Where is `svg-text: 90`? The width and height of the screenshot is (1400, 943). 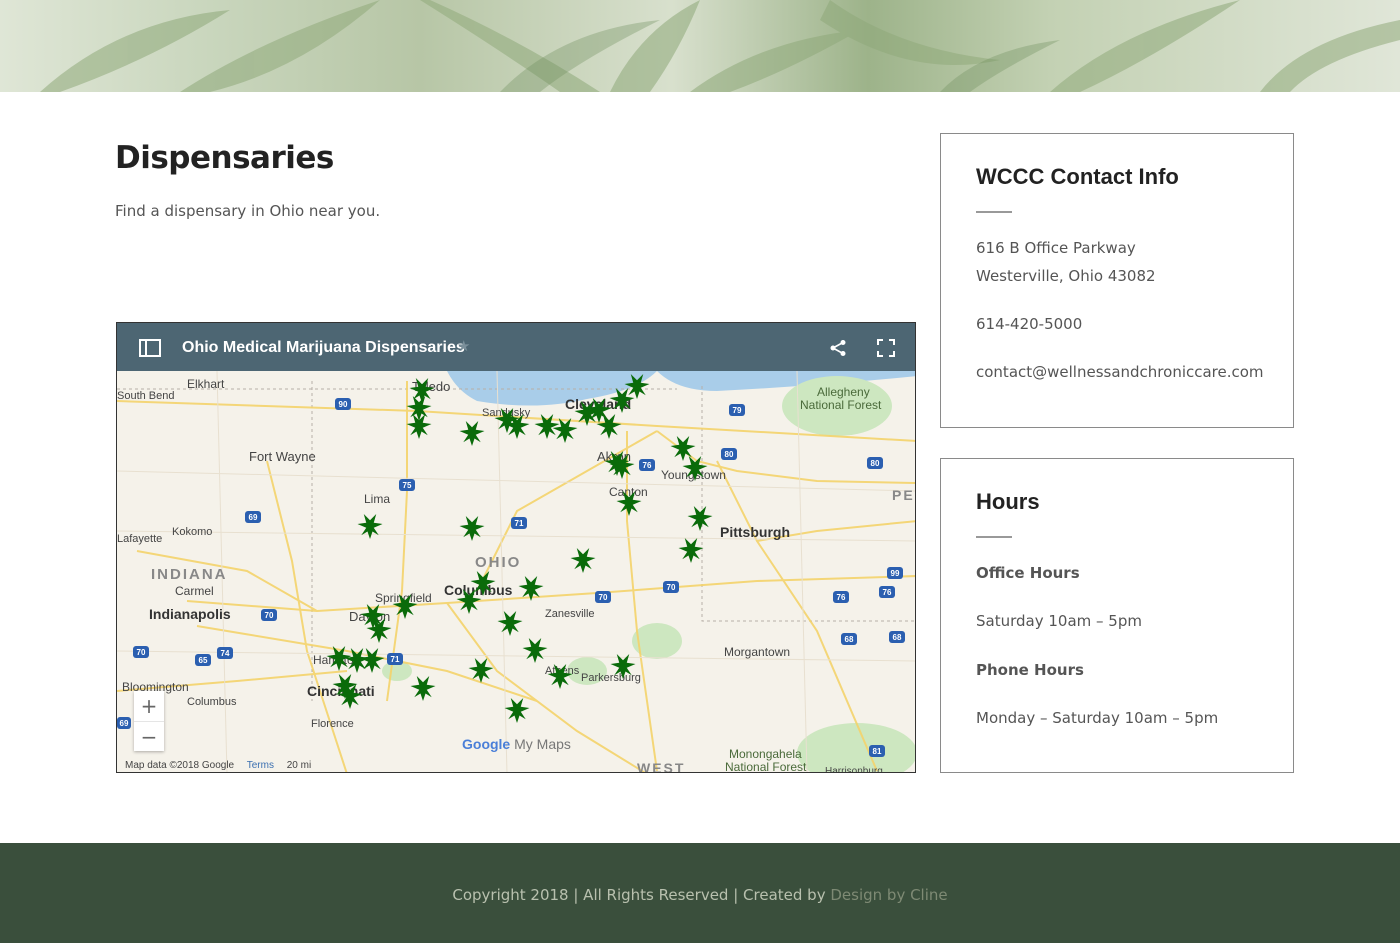
svg-text: 90 is located at coordinates (343, 404).